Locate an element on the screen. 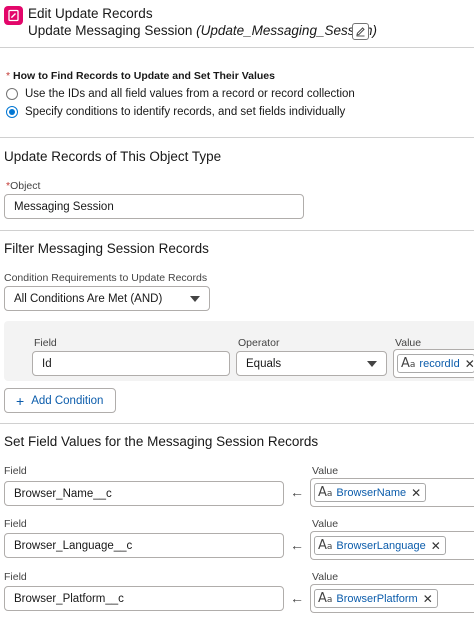 This screenshot has height=620, width=474. resource-pill: Aa BrowserPlatform ✕ is located at coordinates (376, 598).